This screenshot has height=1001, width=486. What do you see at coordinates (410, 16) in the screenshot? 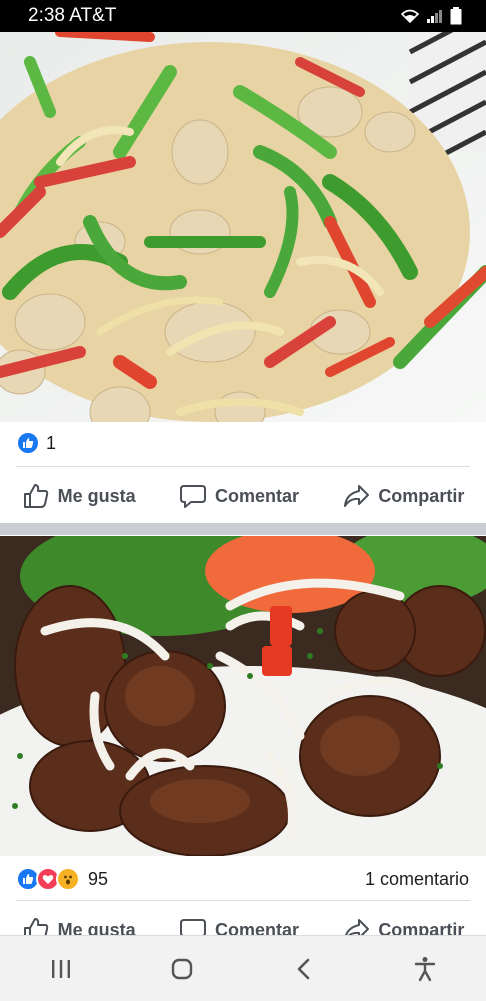
I see `wifi-icon` at bounding box center [410, 16].